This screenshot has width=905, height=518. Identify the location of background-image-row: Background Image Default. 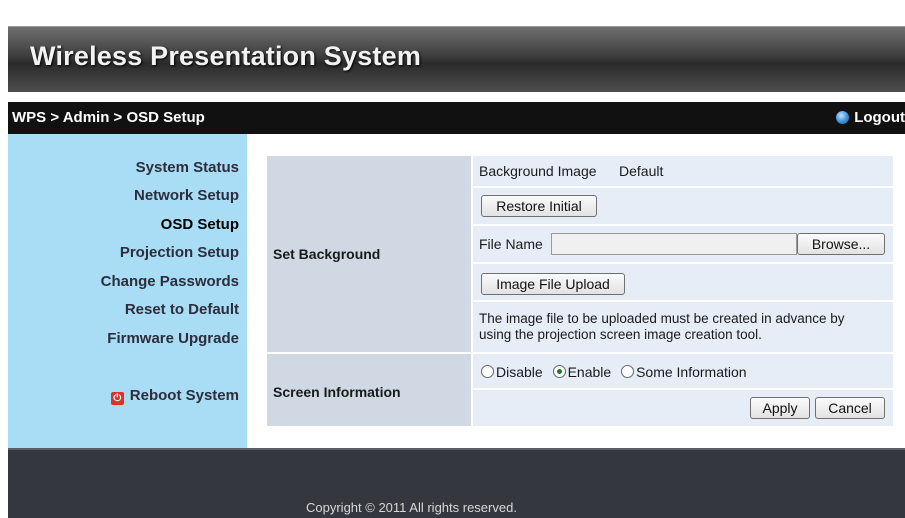
(683, 171).